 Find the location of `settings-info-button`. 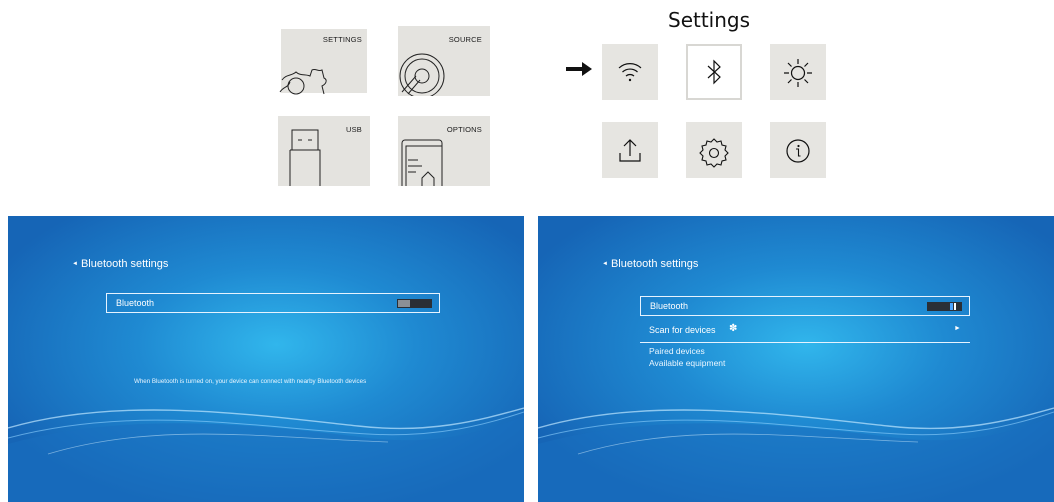

settings-info-button is located at coordinates (798, 150).